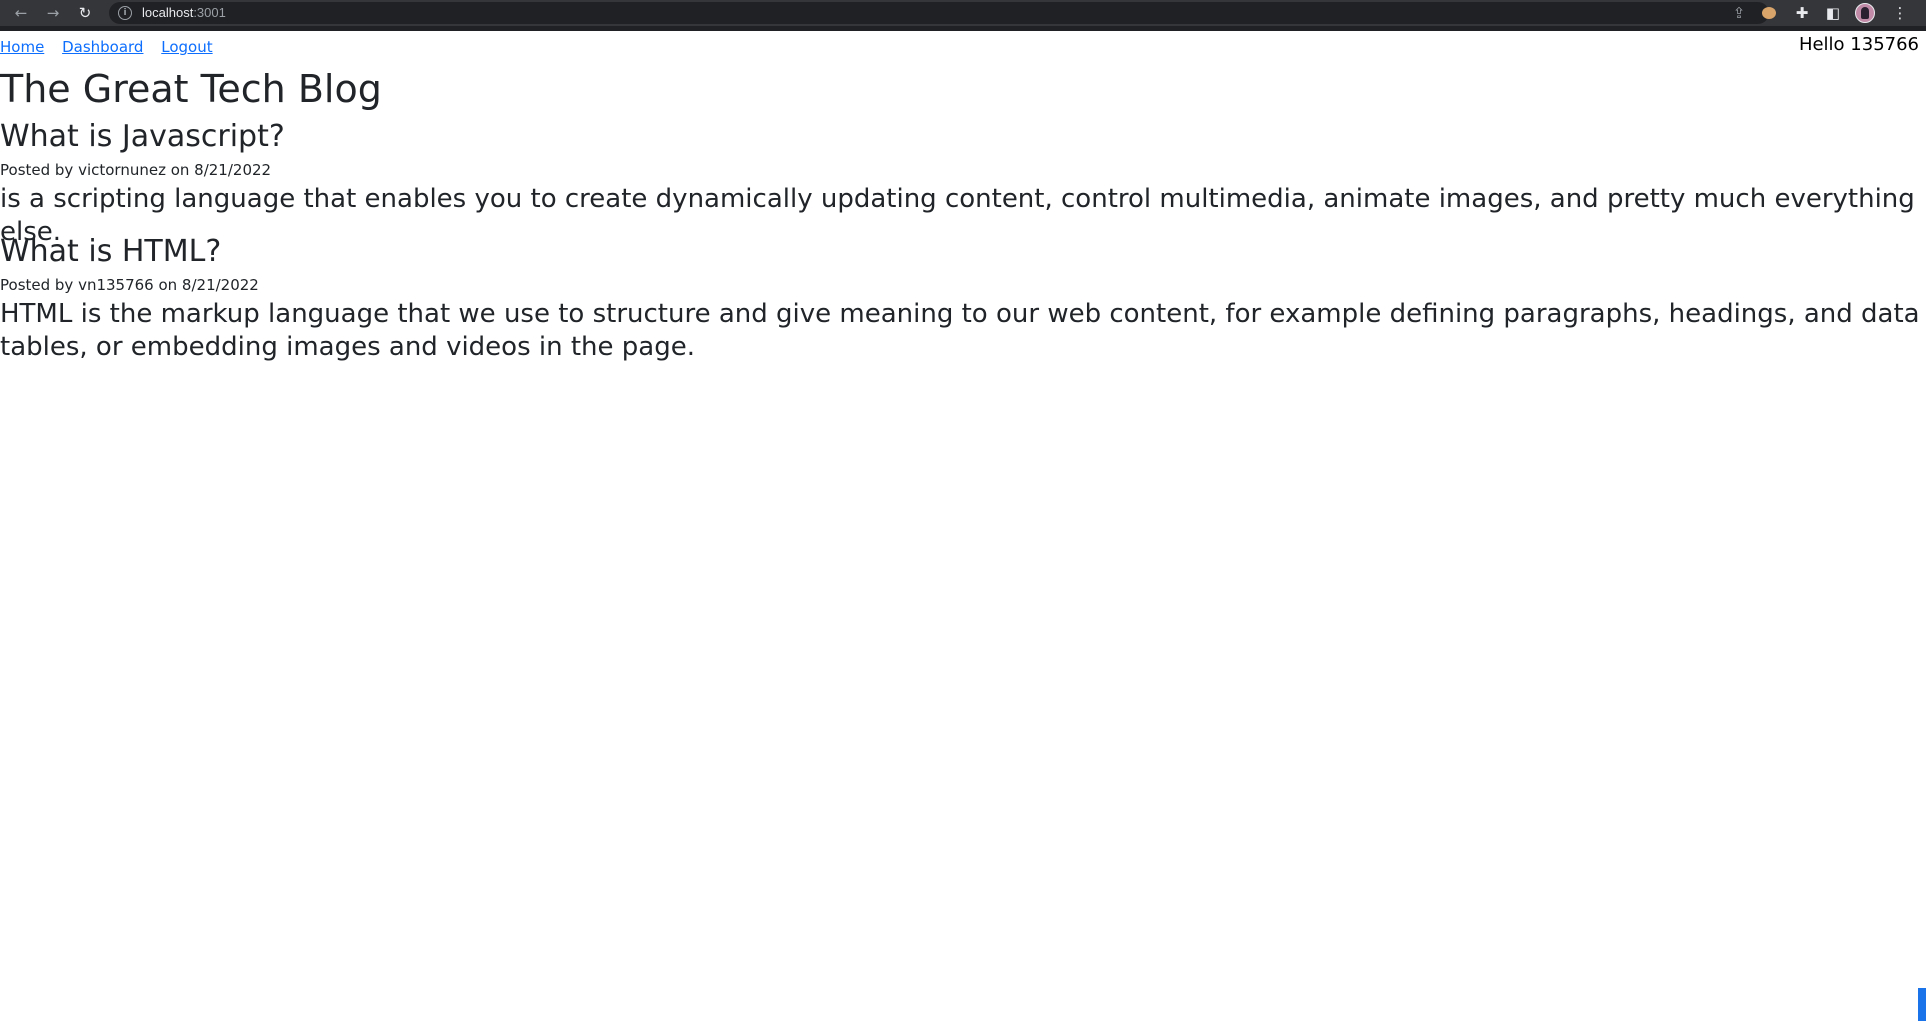  What do you see at coordinates (1769, 13) in the screenshot?
I see `extension-icon` at bounding box center [1769, 13].